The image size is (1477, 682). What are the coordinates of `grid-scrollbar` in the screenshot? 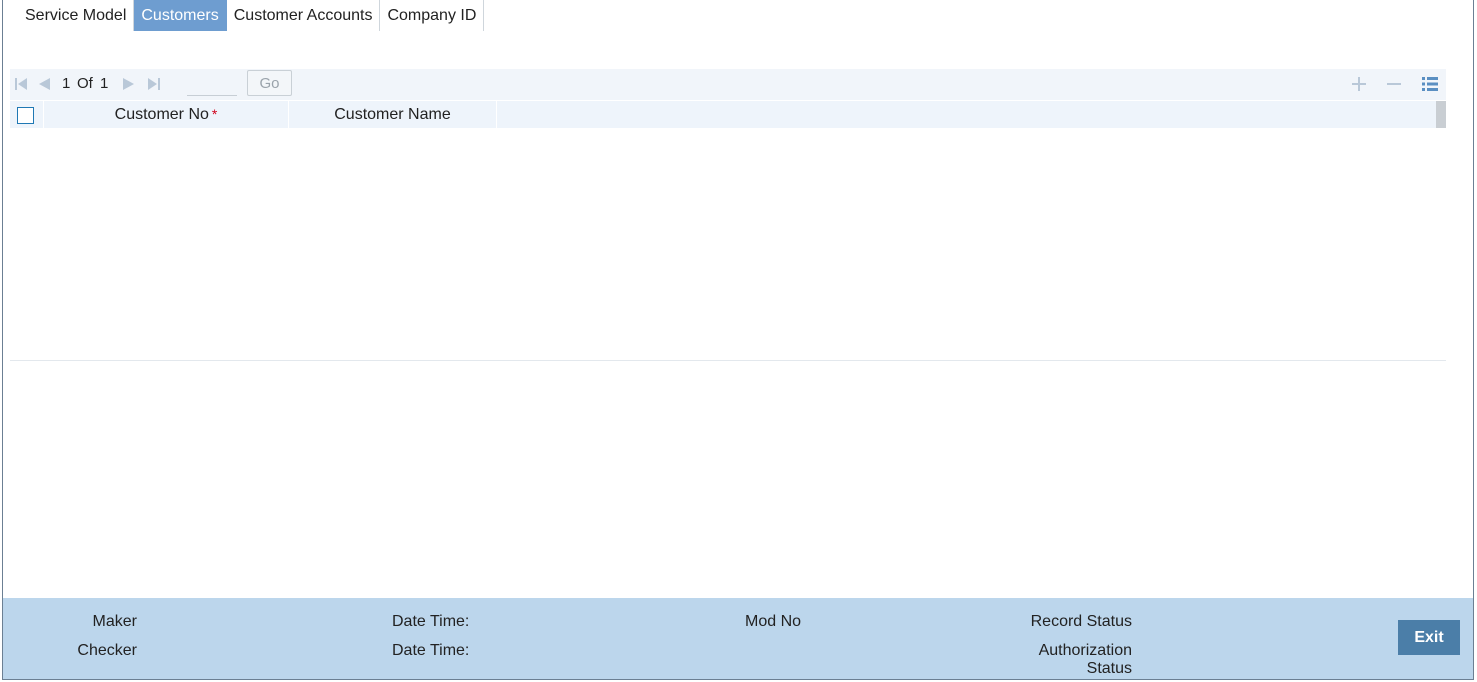 It's located at (1441, 114).